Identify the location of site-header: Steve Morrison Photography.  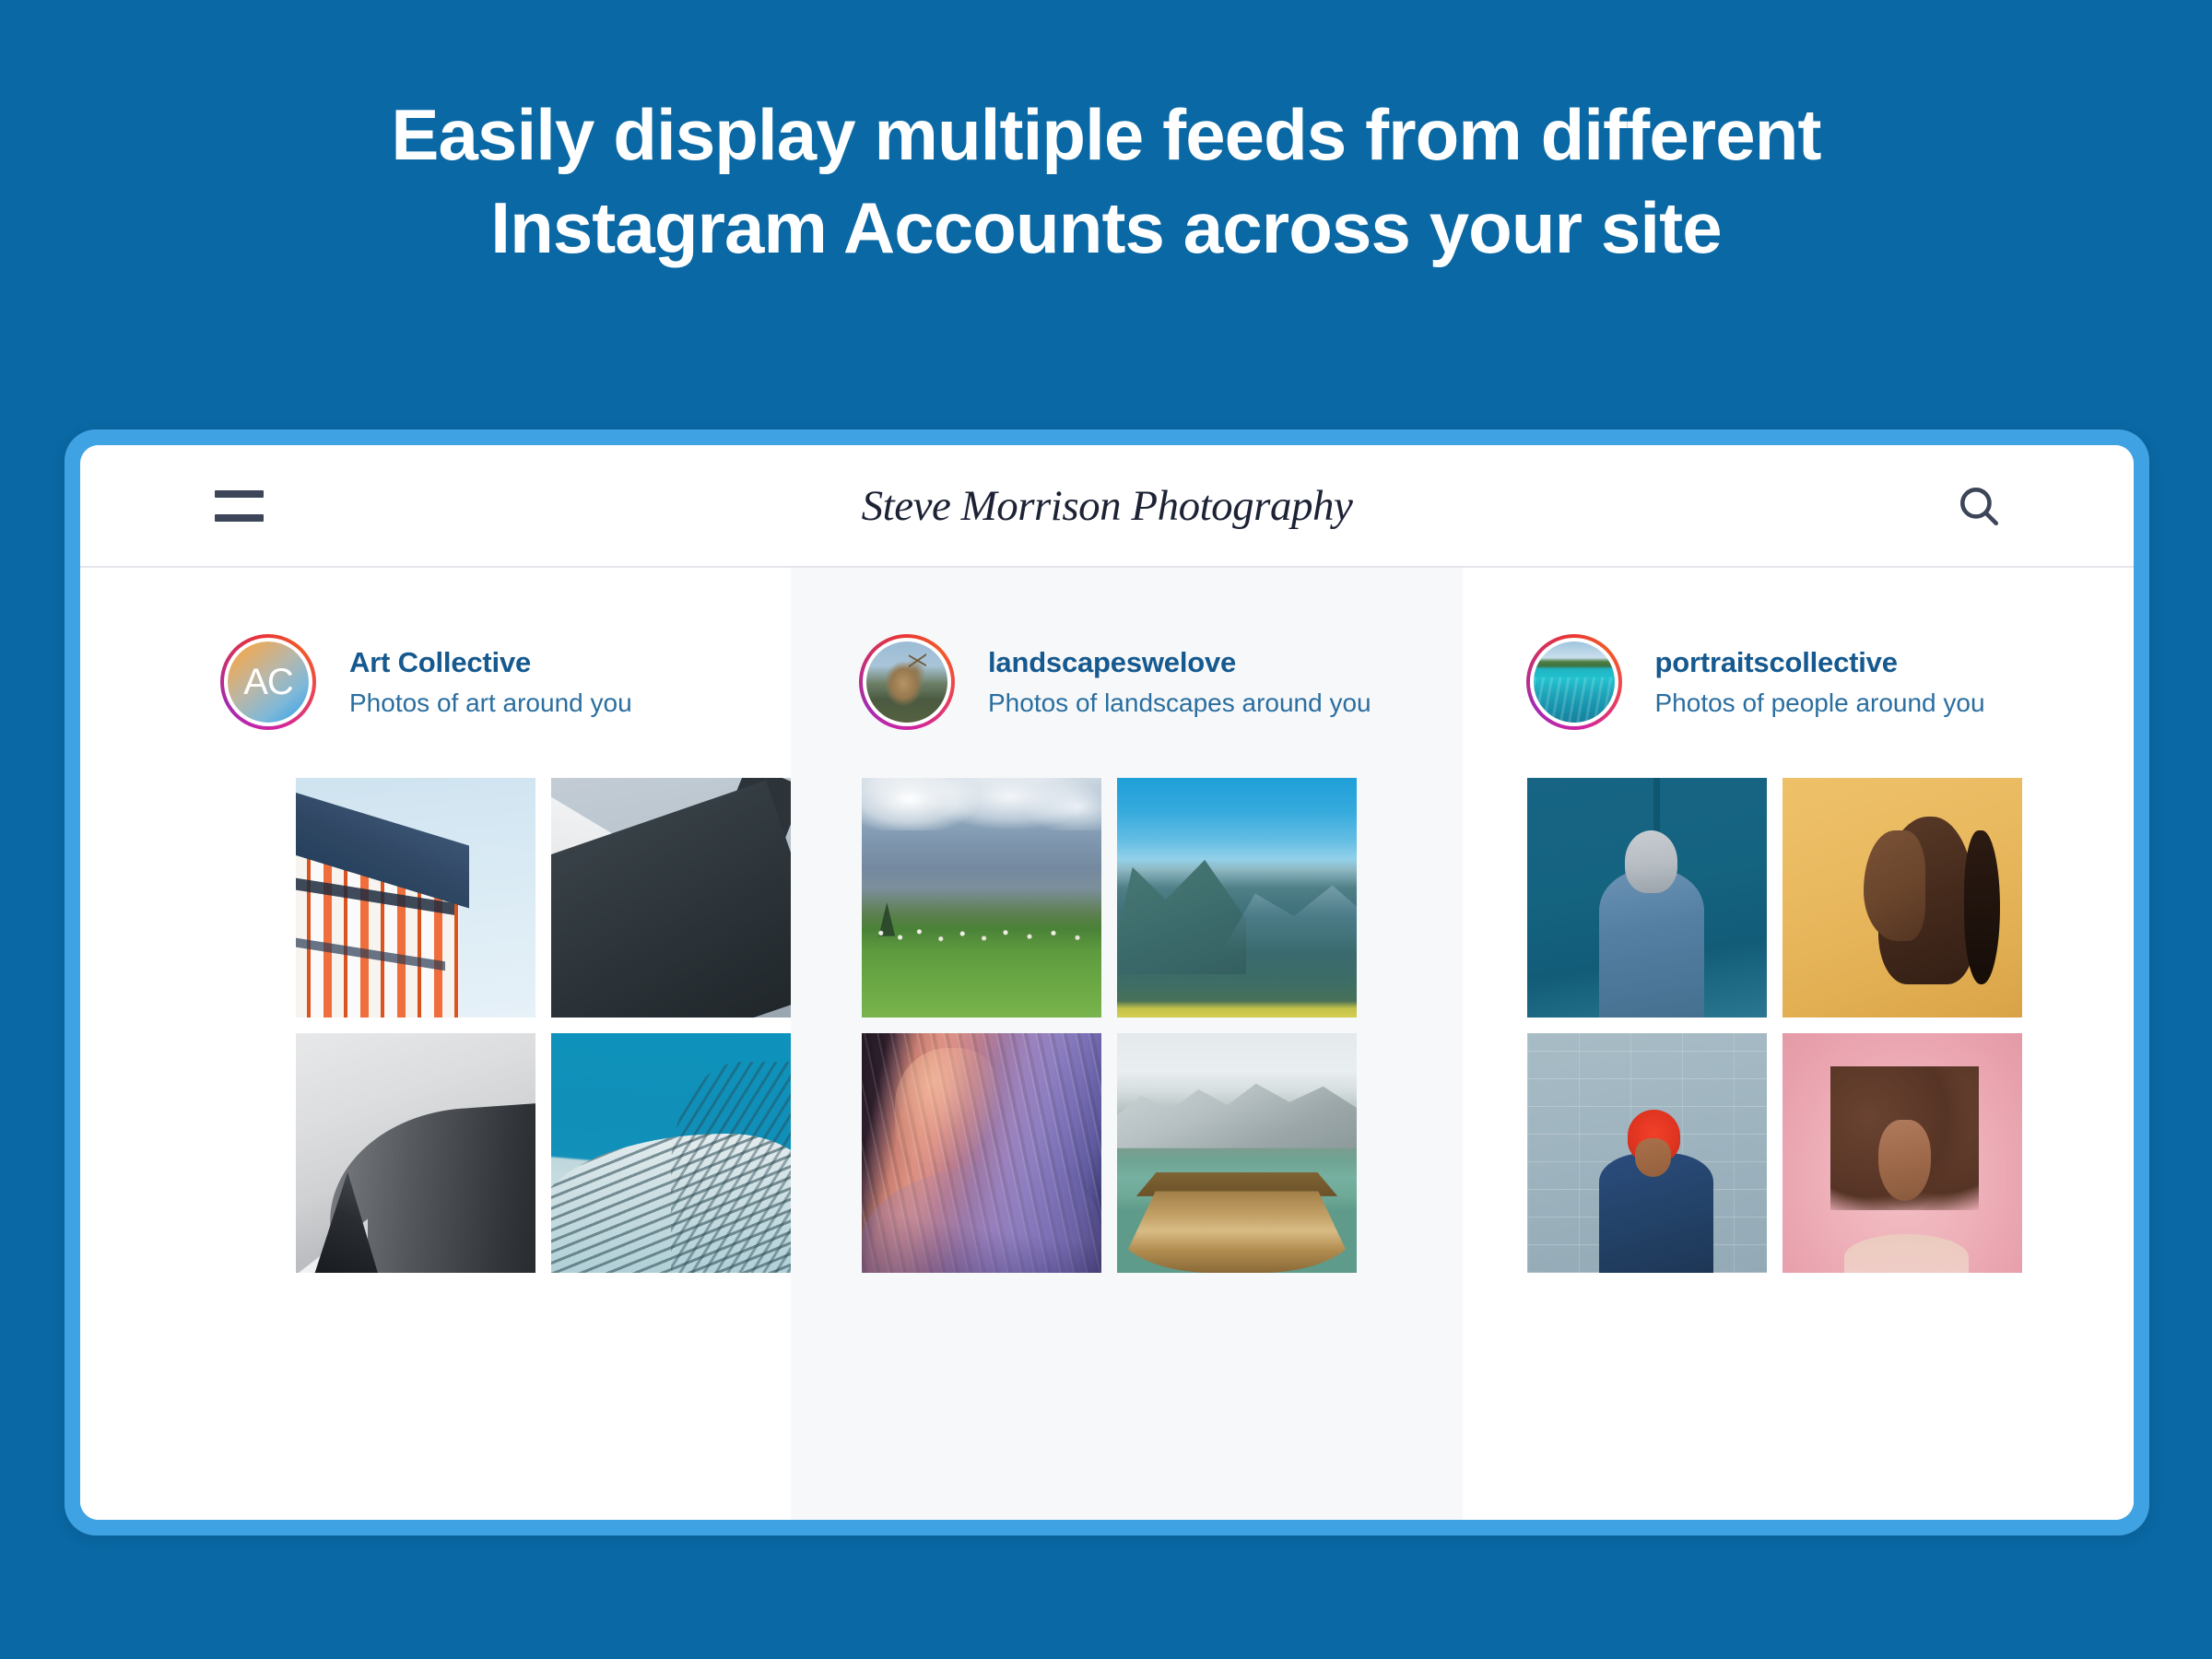
(1107, 506).